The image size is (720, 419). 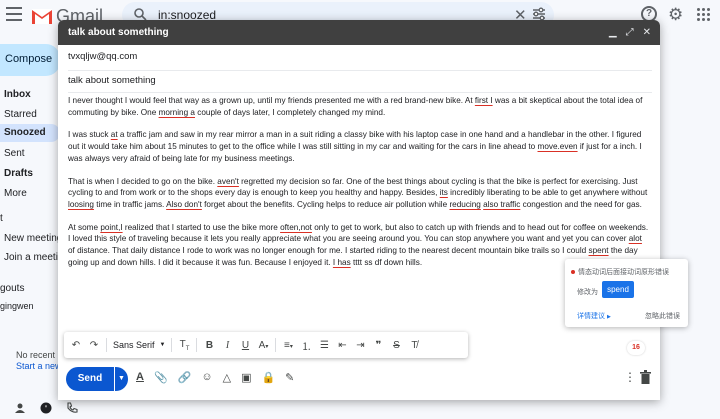 I want to click on grammar-error-word: also traffic, so click(x=501, y=204).